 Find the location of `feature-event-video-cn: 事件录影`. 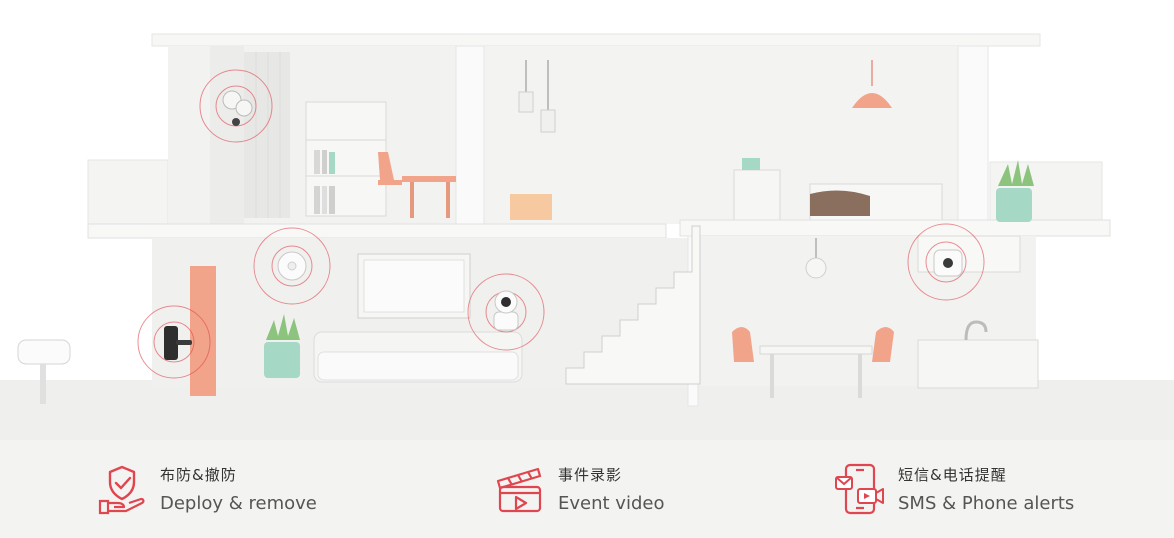

feature-event-video-cn: 事件录影 is located at coordinates (590, 475).